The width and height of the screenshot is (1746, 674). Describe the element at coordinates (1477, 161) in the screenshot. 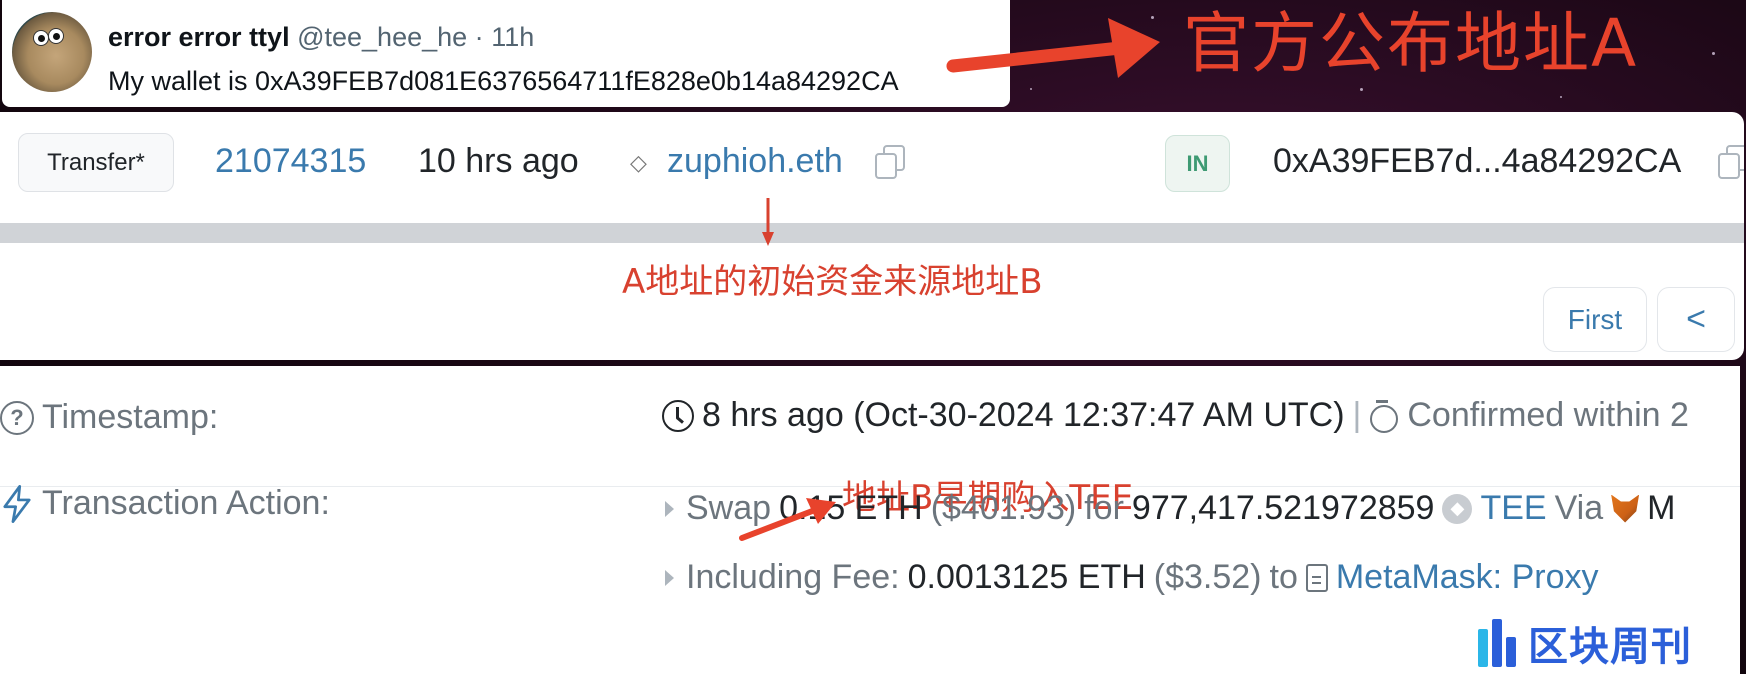

I see `to-address: 0xA39FEB7d...4a84292CA` at that location.